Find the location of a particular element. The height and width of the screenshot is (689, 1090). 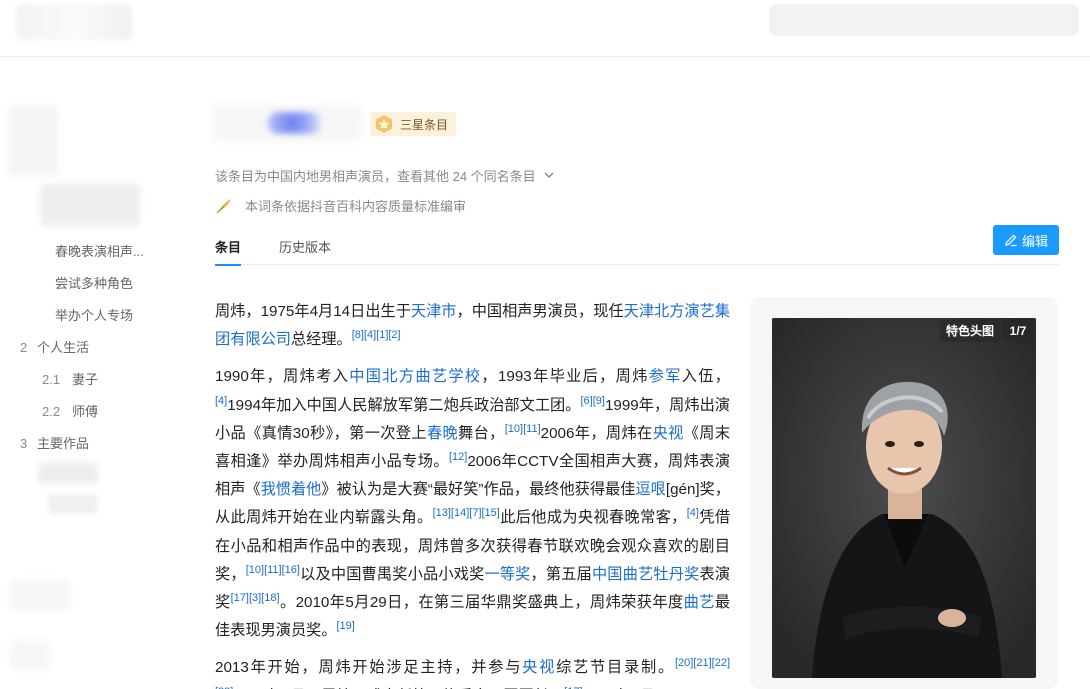

citation-ref: [13][14][7][15] is located at coordinates (466, 513).